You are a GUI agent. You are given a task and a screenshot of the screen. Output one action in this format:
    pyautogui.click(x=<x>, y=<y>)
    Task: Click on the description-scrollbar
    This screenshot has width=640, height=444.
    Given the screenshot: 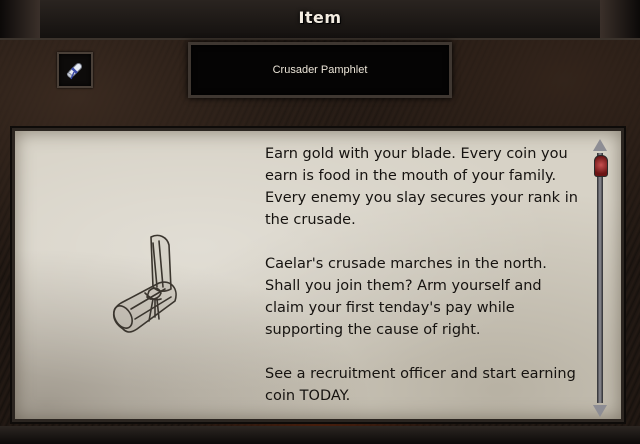 What is the action you would take?
    pyautogui.click(x=600, y=278)
    